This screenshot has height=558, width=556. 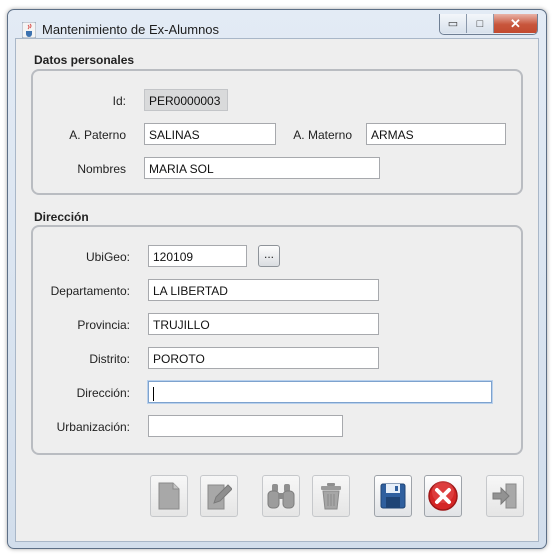 I want to click on cancel-button, so click(x=443, y=496).